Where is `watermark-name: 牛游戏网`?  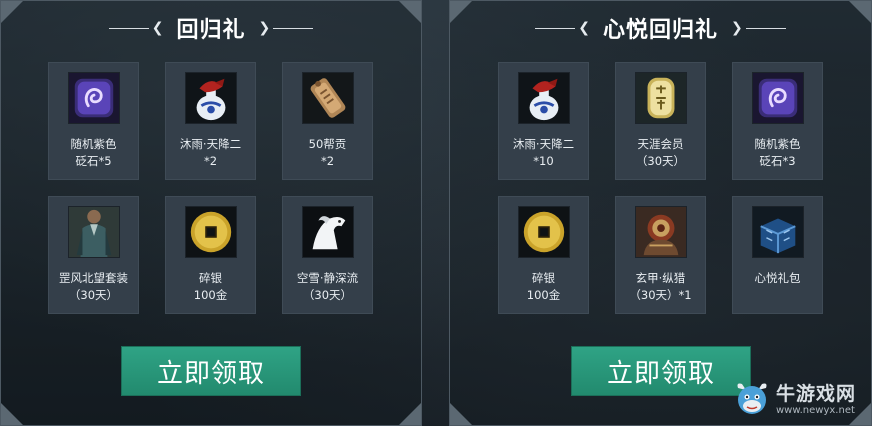 watermark-name: 牛游戏网 is located at coordinates (816, 394).